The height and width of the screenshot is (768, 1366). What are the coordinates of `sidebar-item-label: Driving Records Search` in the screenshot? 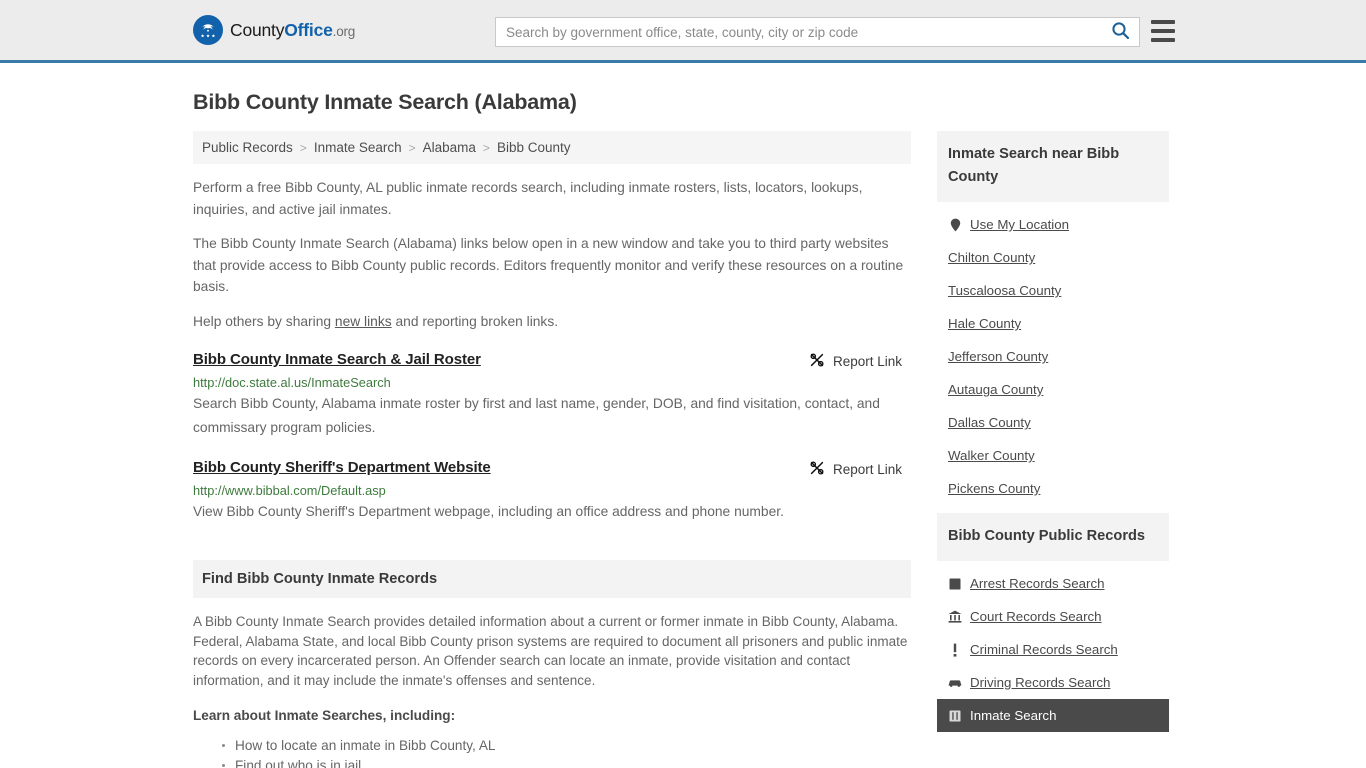 It's located at (1040, 682).